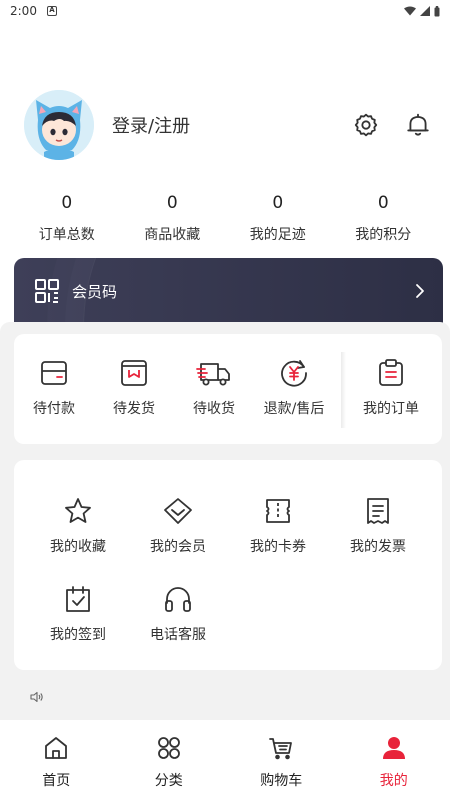 Image resolution: width=450 pixels, height=800 pixels. What do you see at coordinates (278, 511) in the screenshot?
I see `ticket-icon` at bounding box center [278, 511].